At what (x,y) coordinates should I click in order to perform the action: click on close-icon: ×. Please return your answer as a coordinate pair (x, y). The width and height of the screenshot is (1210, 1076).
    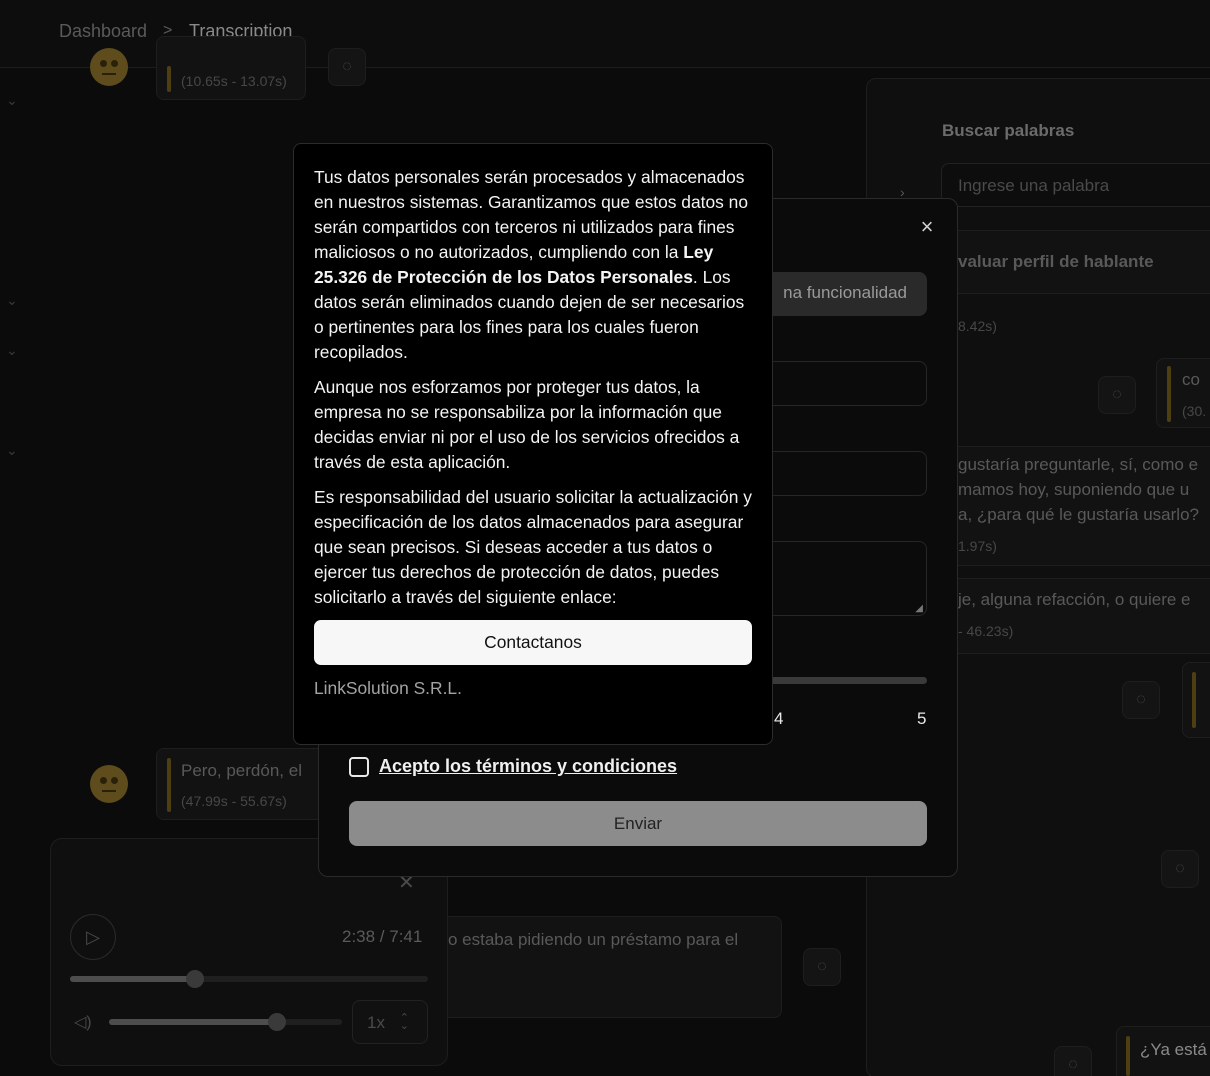
    Looking at the image, I should click on (927, 227).